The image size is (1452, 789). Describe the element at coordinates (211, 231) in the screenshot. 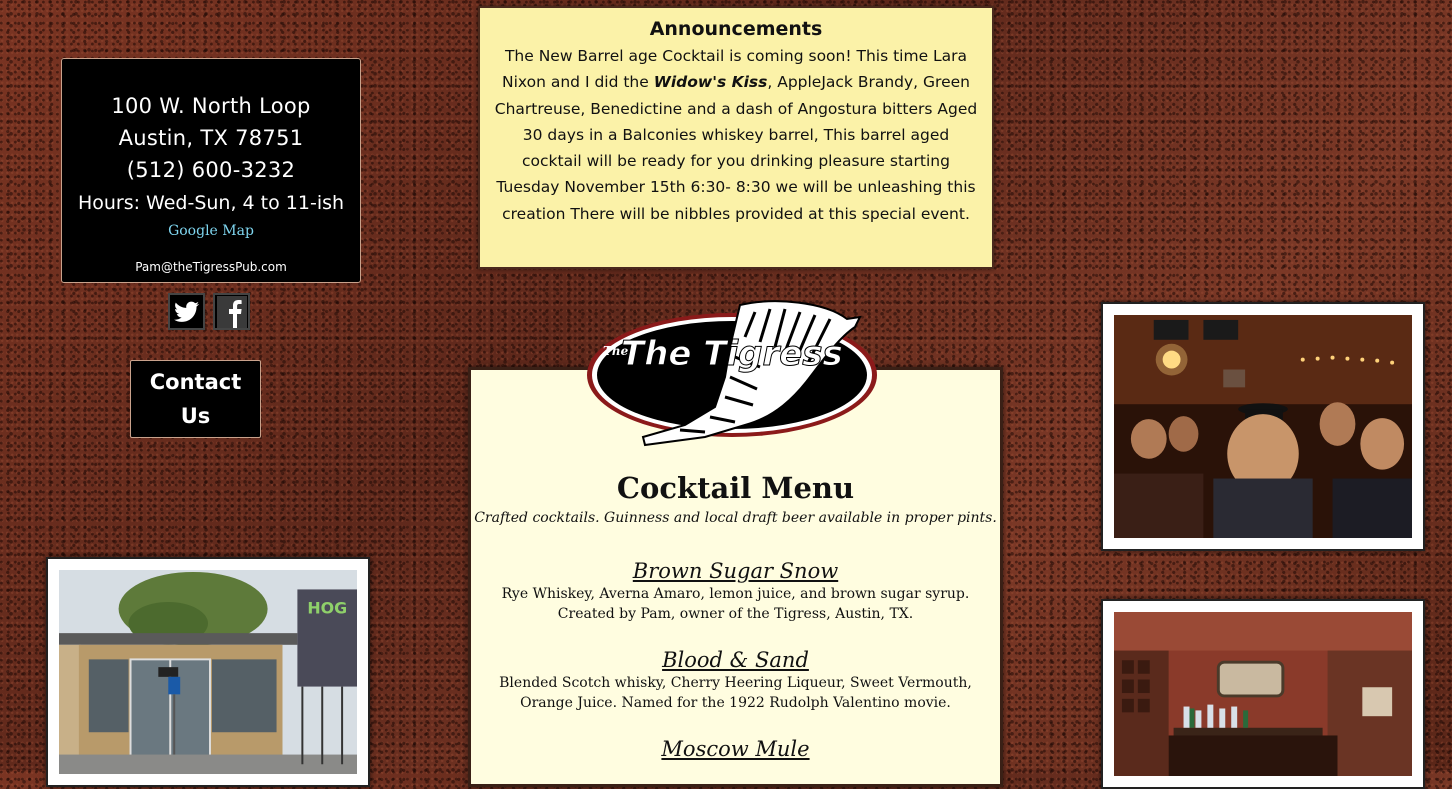

I see `google-map-link: Google Map` at that location.